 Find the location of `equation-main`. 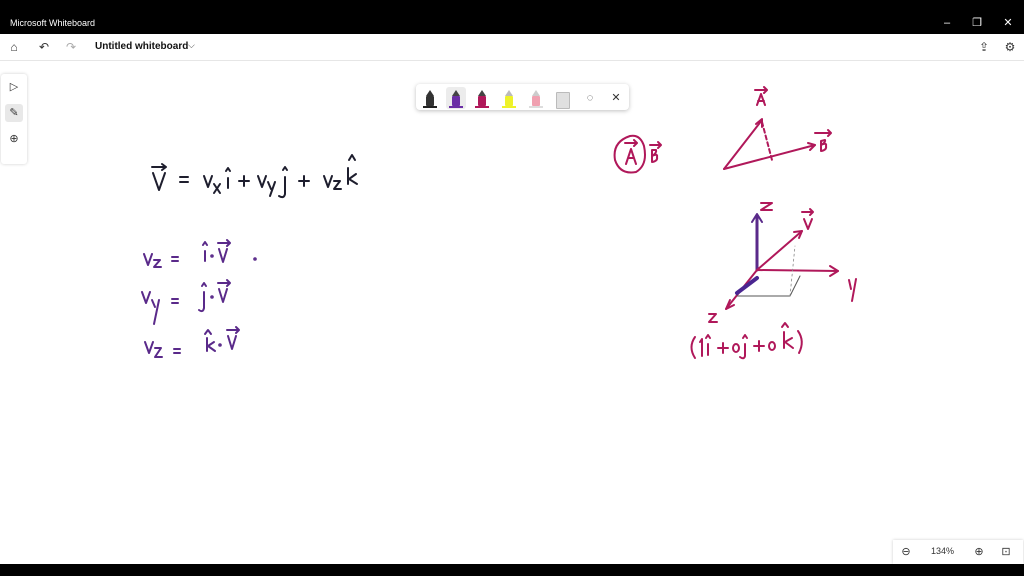

equation-main is located at coordinates (254, 176).